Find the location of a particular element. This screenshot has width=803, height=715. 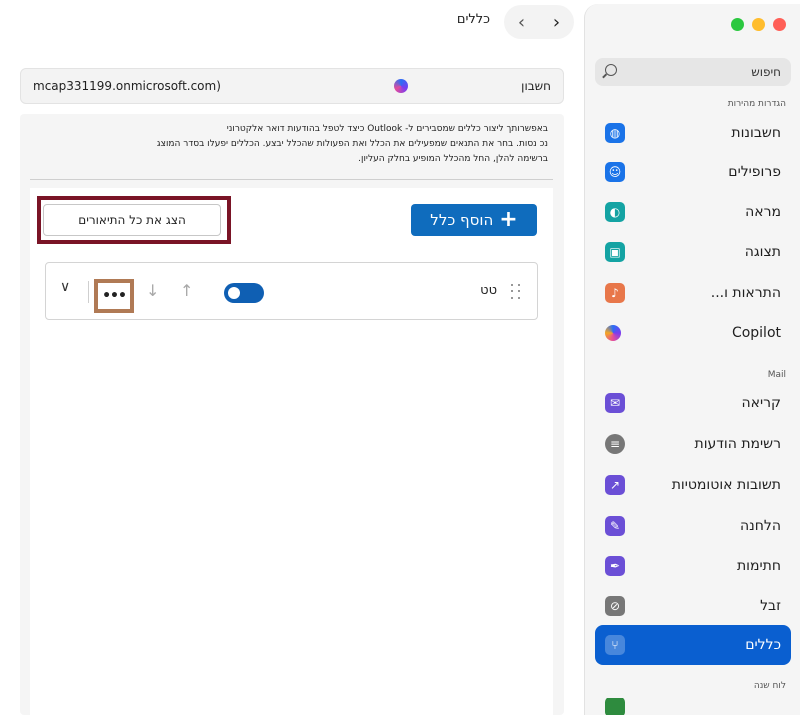

close-button is located at coordinates (779, 24).